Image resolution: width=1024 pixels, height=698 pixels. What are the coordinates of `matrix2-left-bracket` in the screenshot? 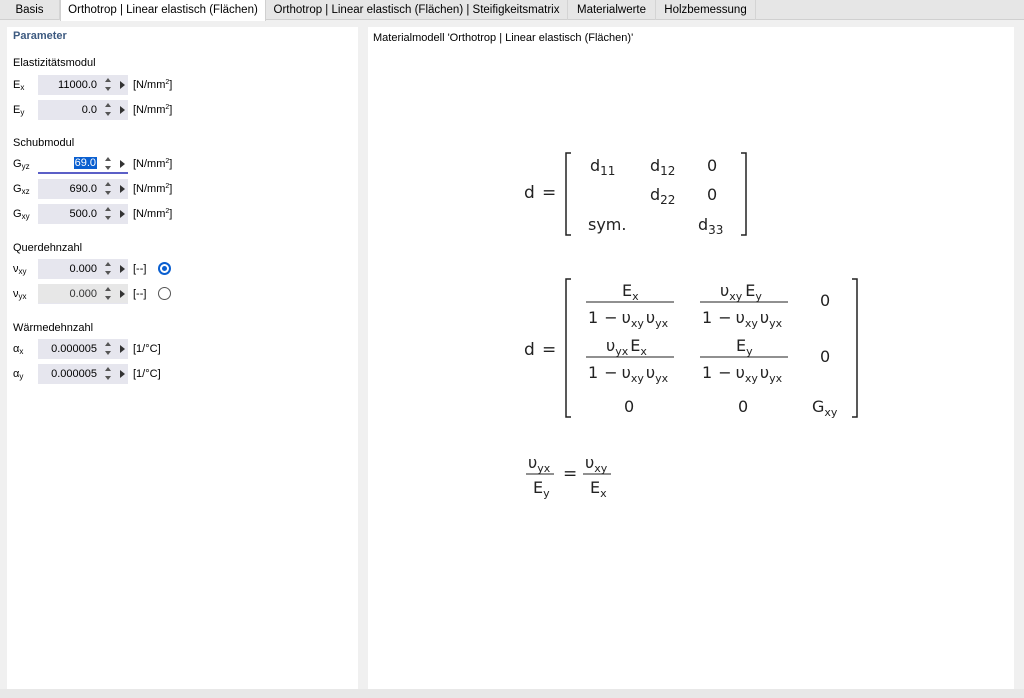 It's located at (568, 348).